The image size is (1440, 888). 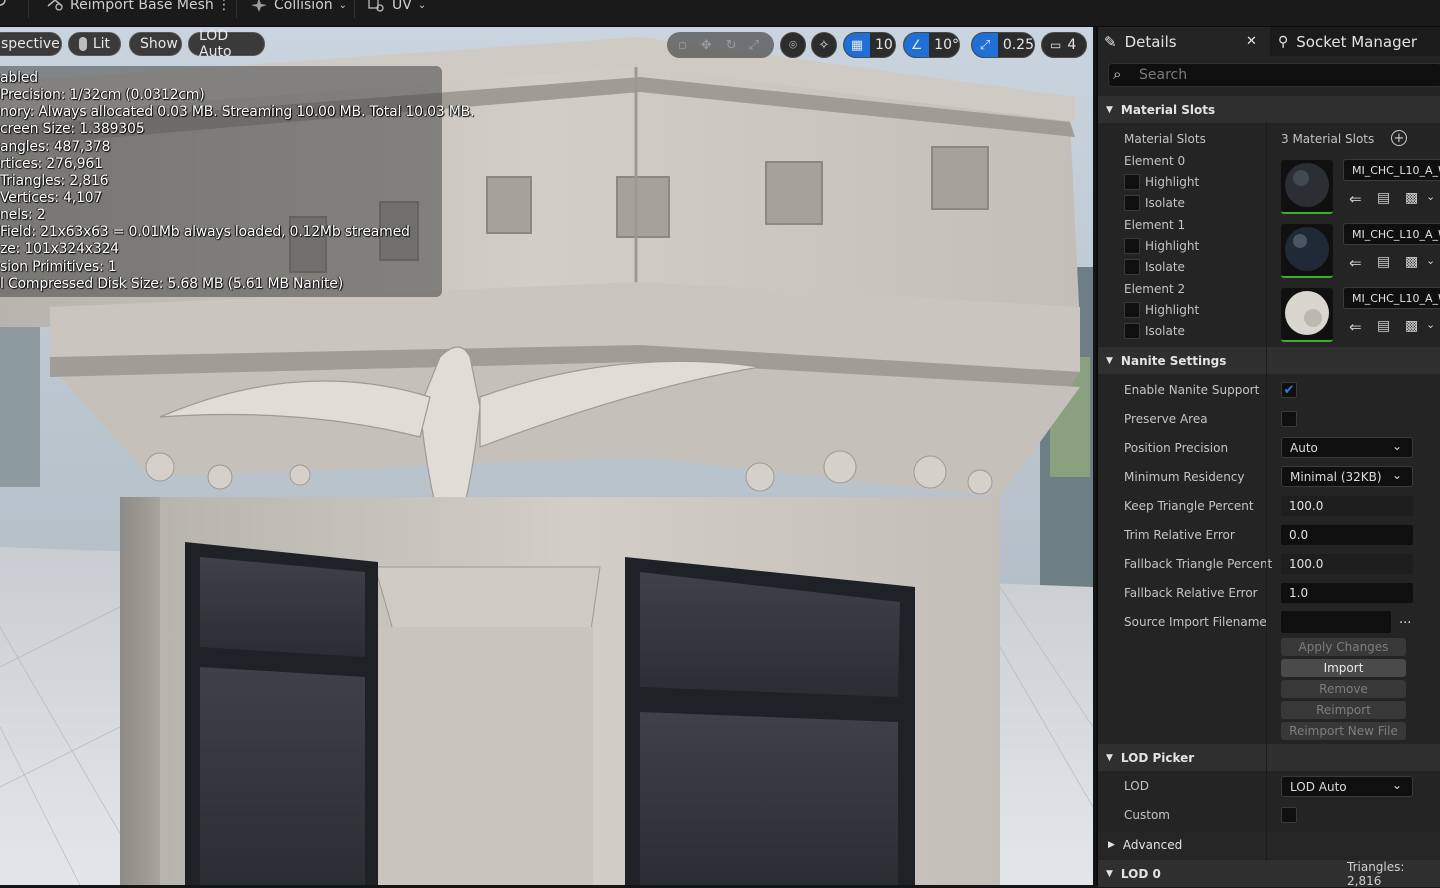 What do you see at coordinates (259, 6) in the screenshot?
I see `collision-icon` at bounding box center [259, 6].